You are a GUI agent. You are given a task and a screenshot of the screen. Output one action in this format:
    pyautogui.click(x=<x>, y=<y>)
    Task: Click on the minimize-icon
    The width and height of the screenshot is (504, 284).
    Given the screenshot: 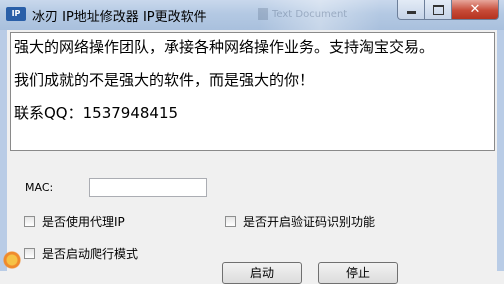 What is the action you would take?
    pyautogui.click(x=411, y=12)
    